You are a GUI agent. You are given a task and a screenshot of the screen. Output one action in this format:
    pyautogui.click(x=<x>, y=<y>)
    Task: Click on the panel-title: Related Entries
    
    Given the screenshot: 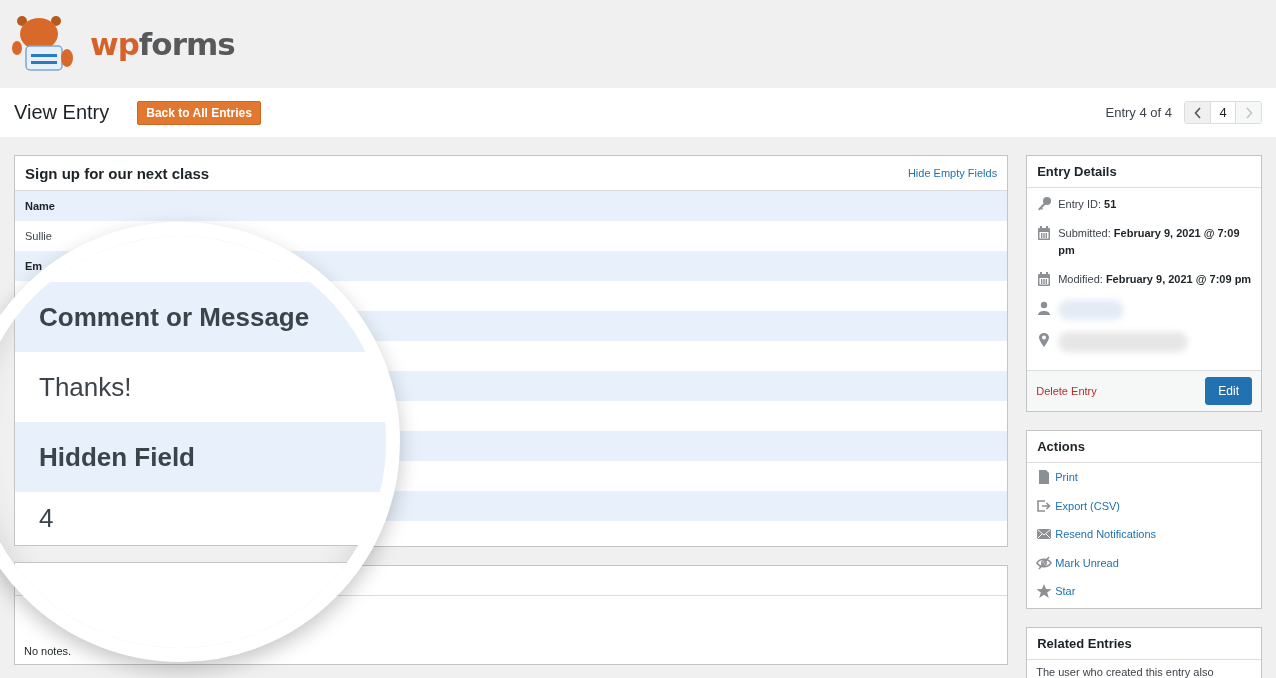 What is the action you would take?
    pyautogui.click(x=1084, y=643)
    